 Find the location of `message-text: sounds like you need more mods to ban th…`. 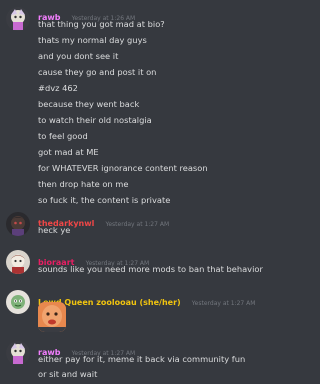

message-text: sounds like you need more mods to ban th… is located at coordinates (150, 269).